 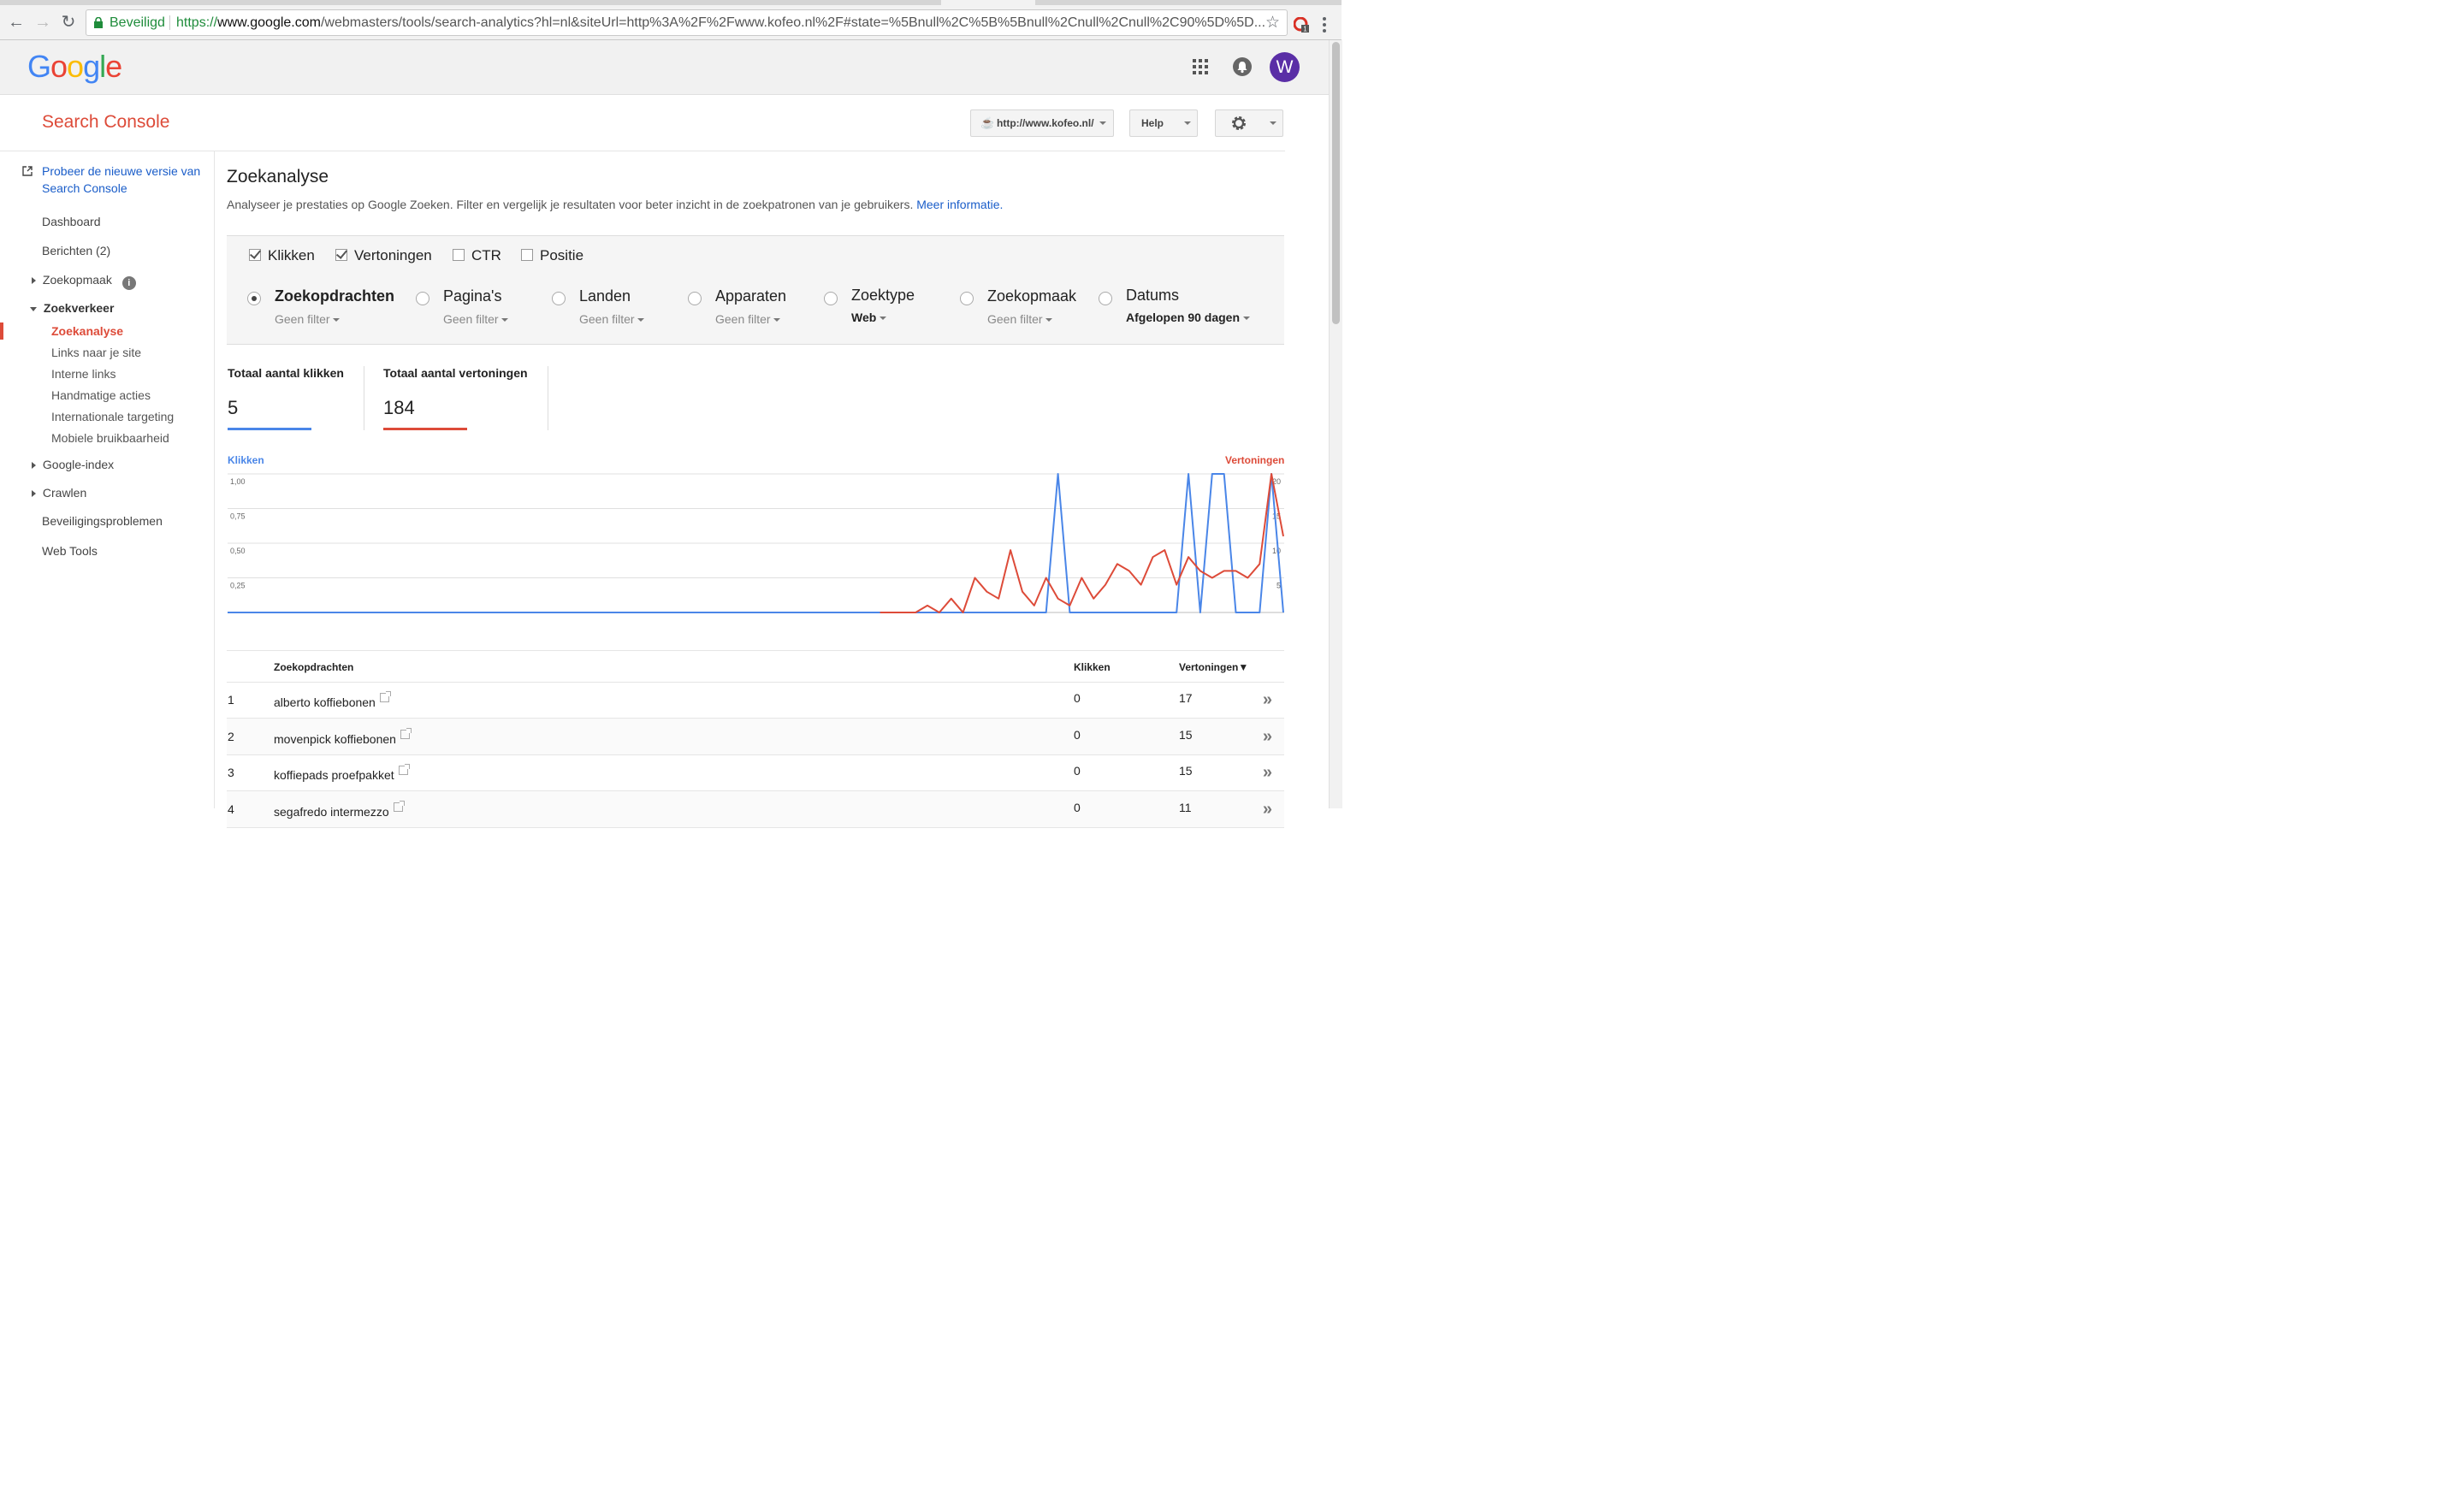 I want to click on browser-menu-icon, so click(x=1324, y=24).